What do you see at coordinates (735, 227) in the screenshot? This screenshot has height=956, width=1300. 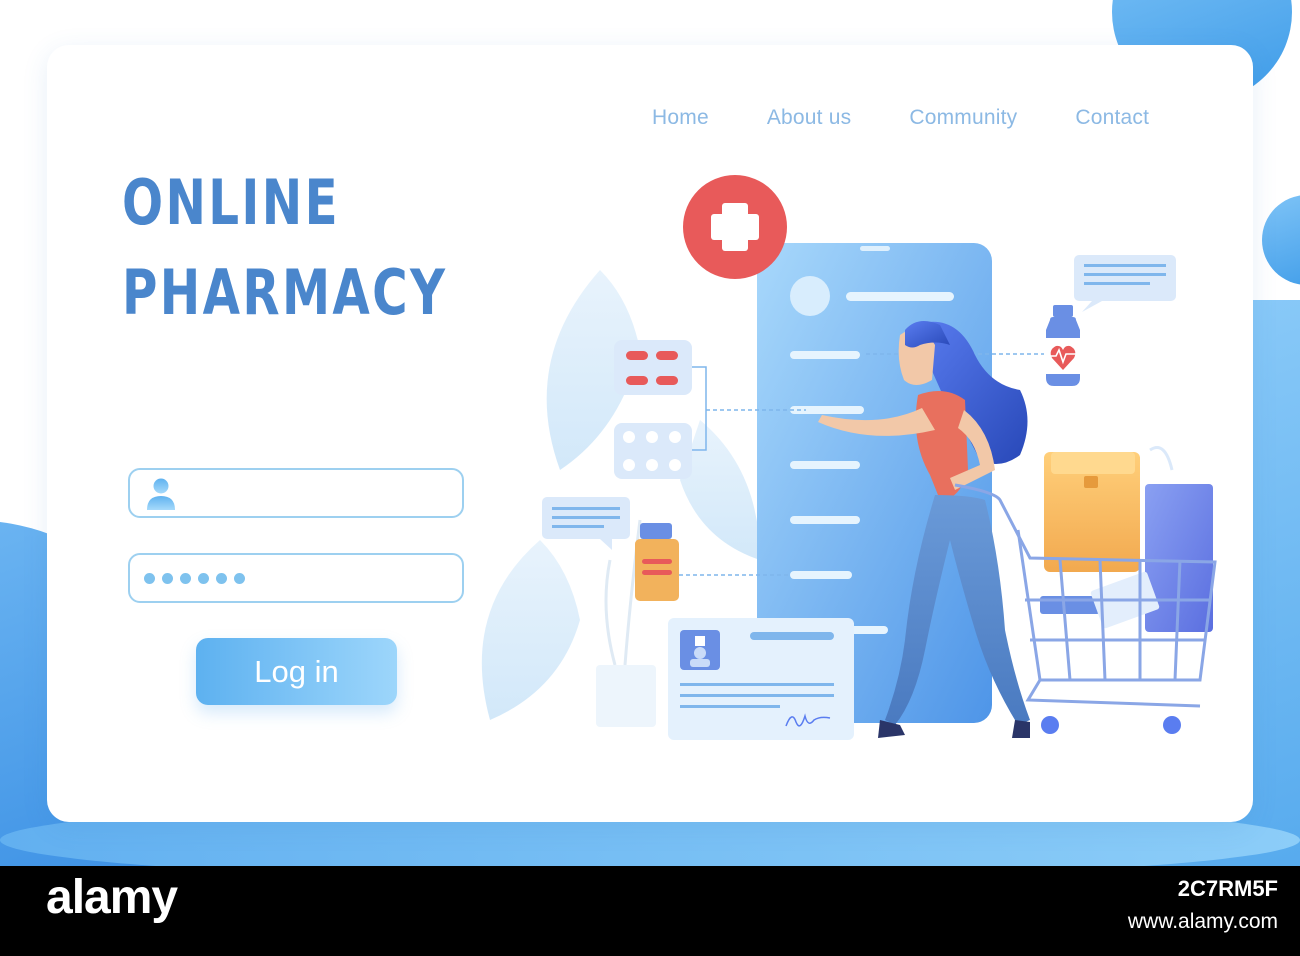 I see `plus-cross-icon` at bounding box center [735, 227].